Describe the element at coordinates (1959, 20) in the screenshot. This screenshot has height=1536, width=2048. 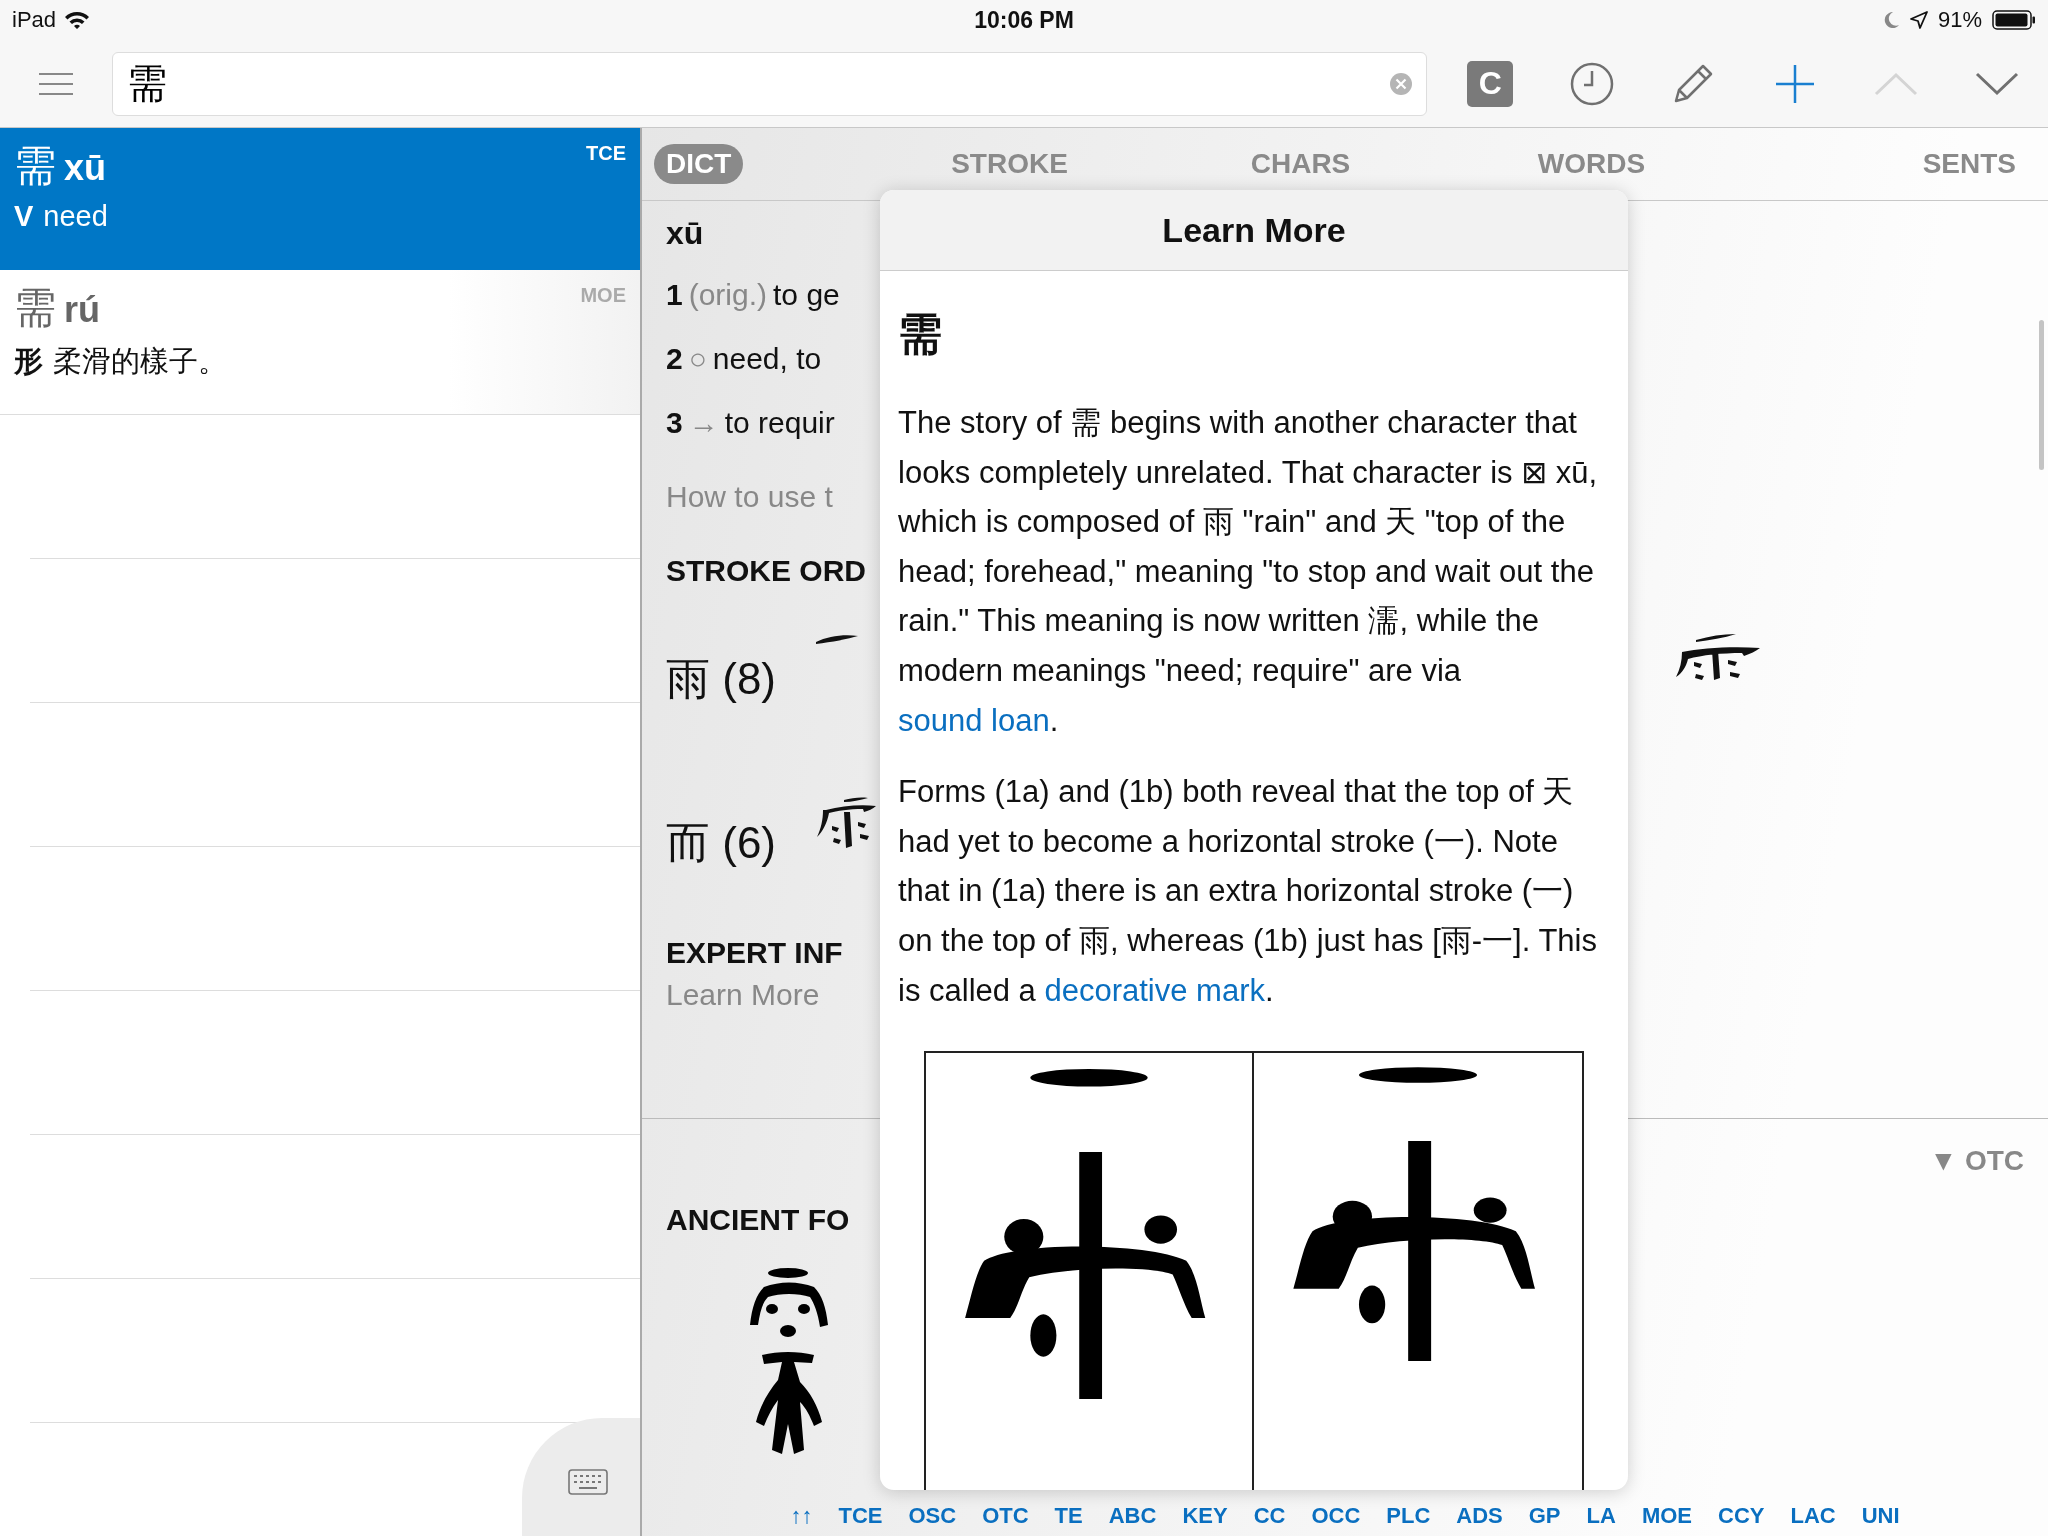
I see `battery-percent: 91%` at that location.